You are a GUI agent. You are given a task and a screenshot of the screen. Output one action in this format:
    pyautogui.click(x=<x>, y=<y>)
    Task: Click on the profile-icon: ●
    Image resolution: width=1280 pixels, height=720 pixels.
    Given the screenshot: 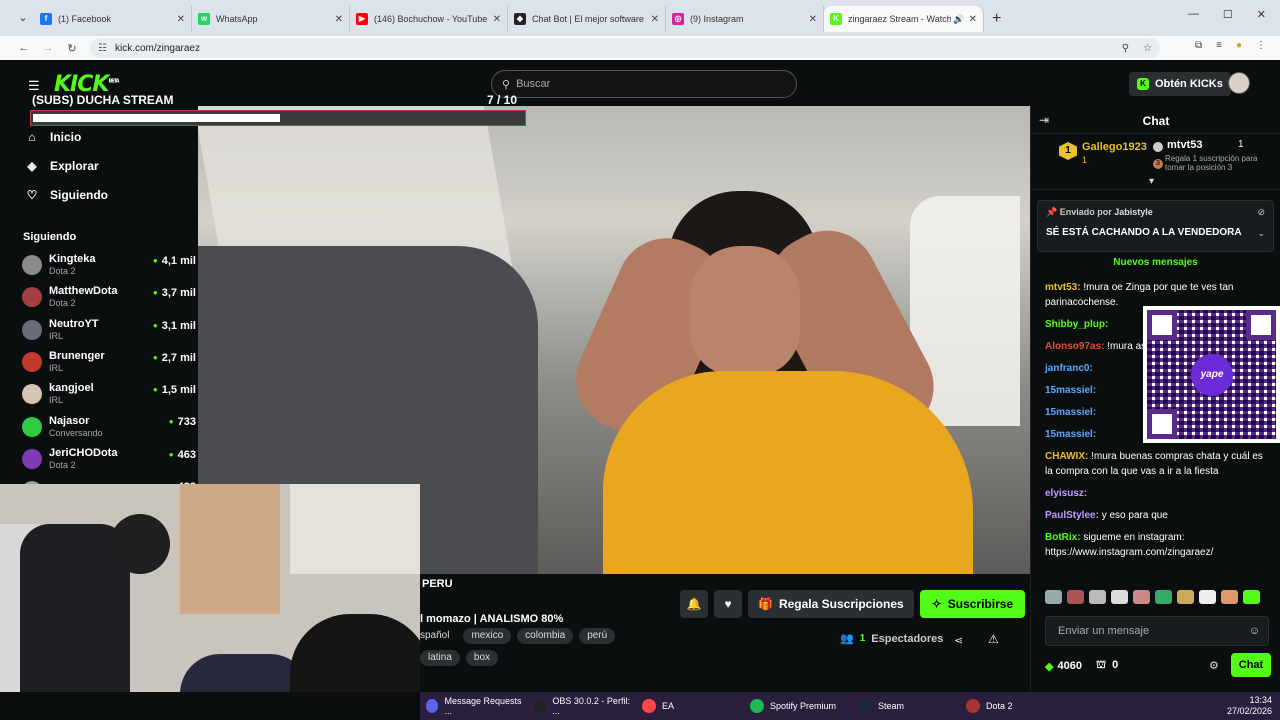 What is the action you would take?
    pyautogui.click(x=1239, y=45)
    